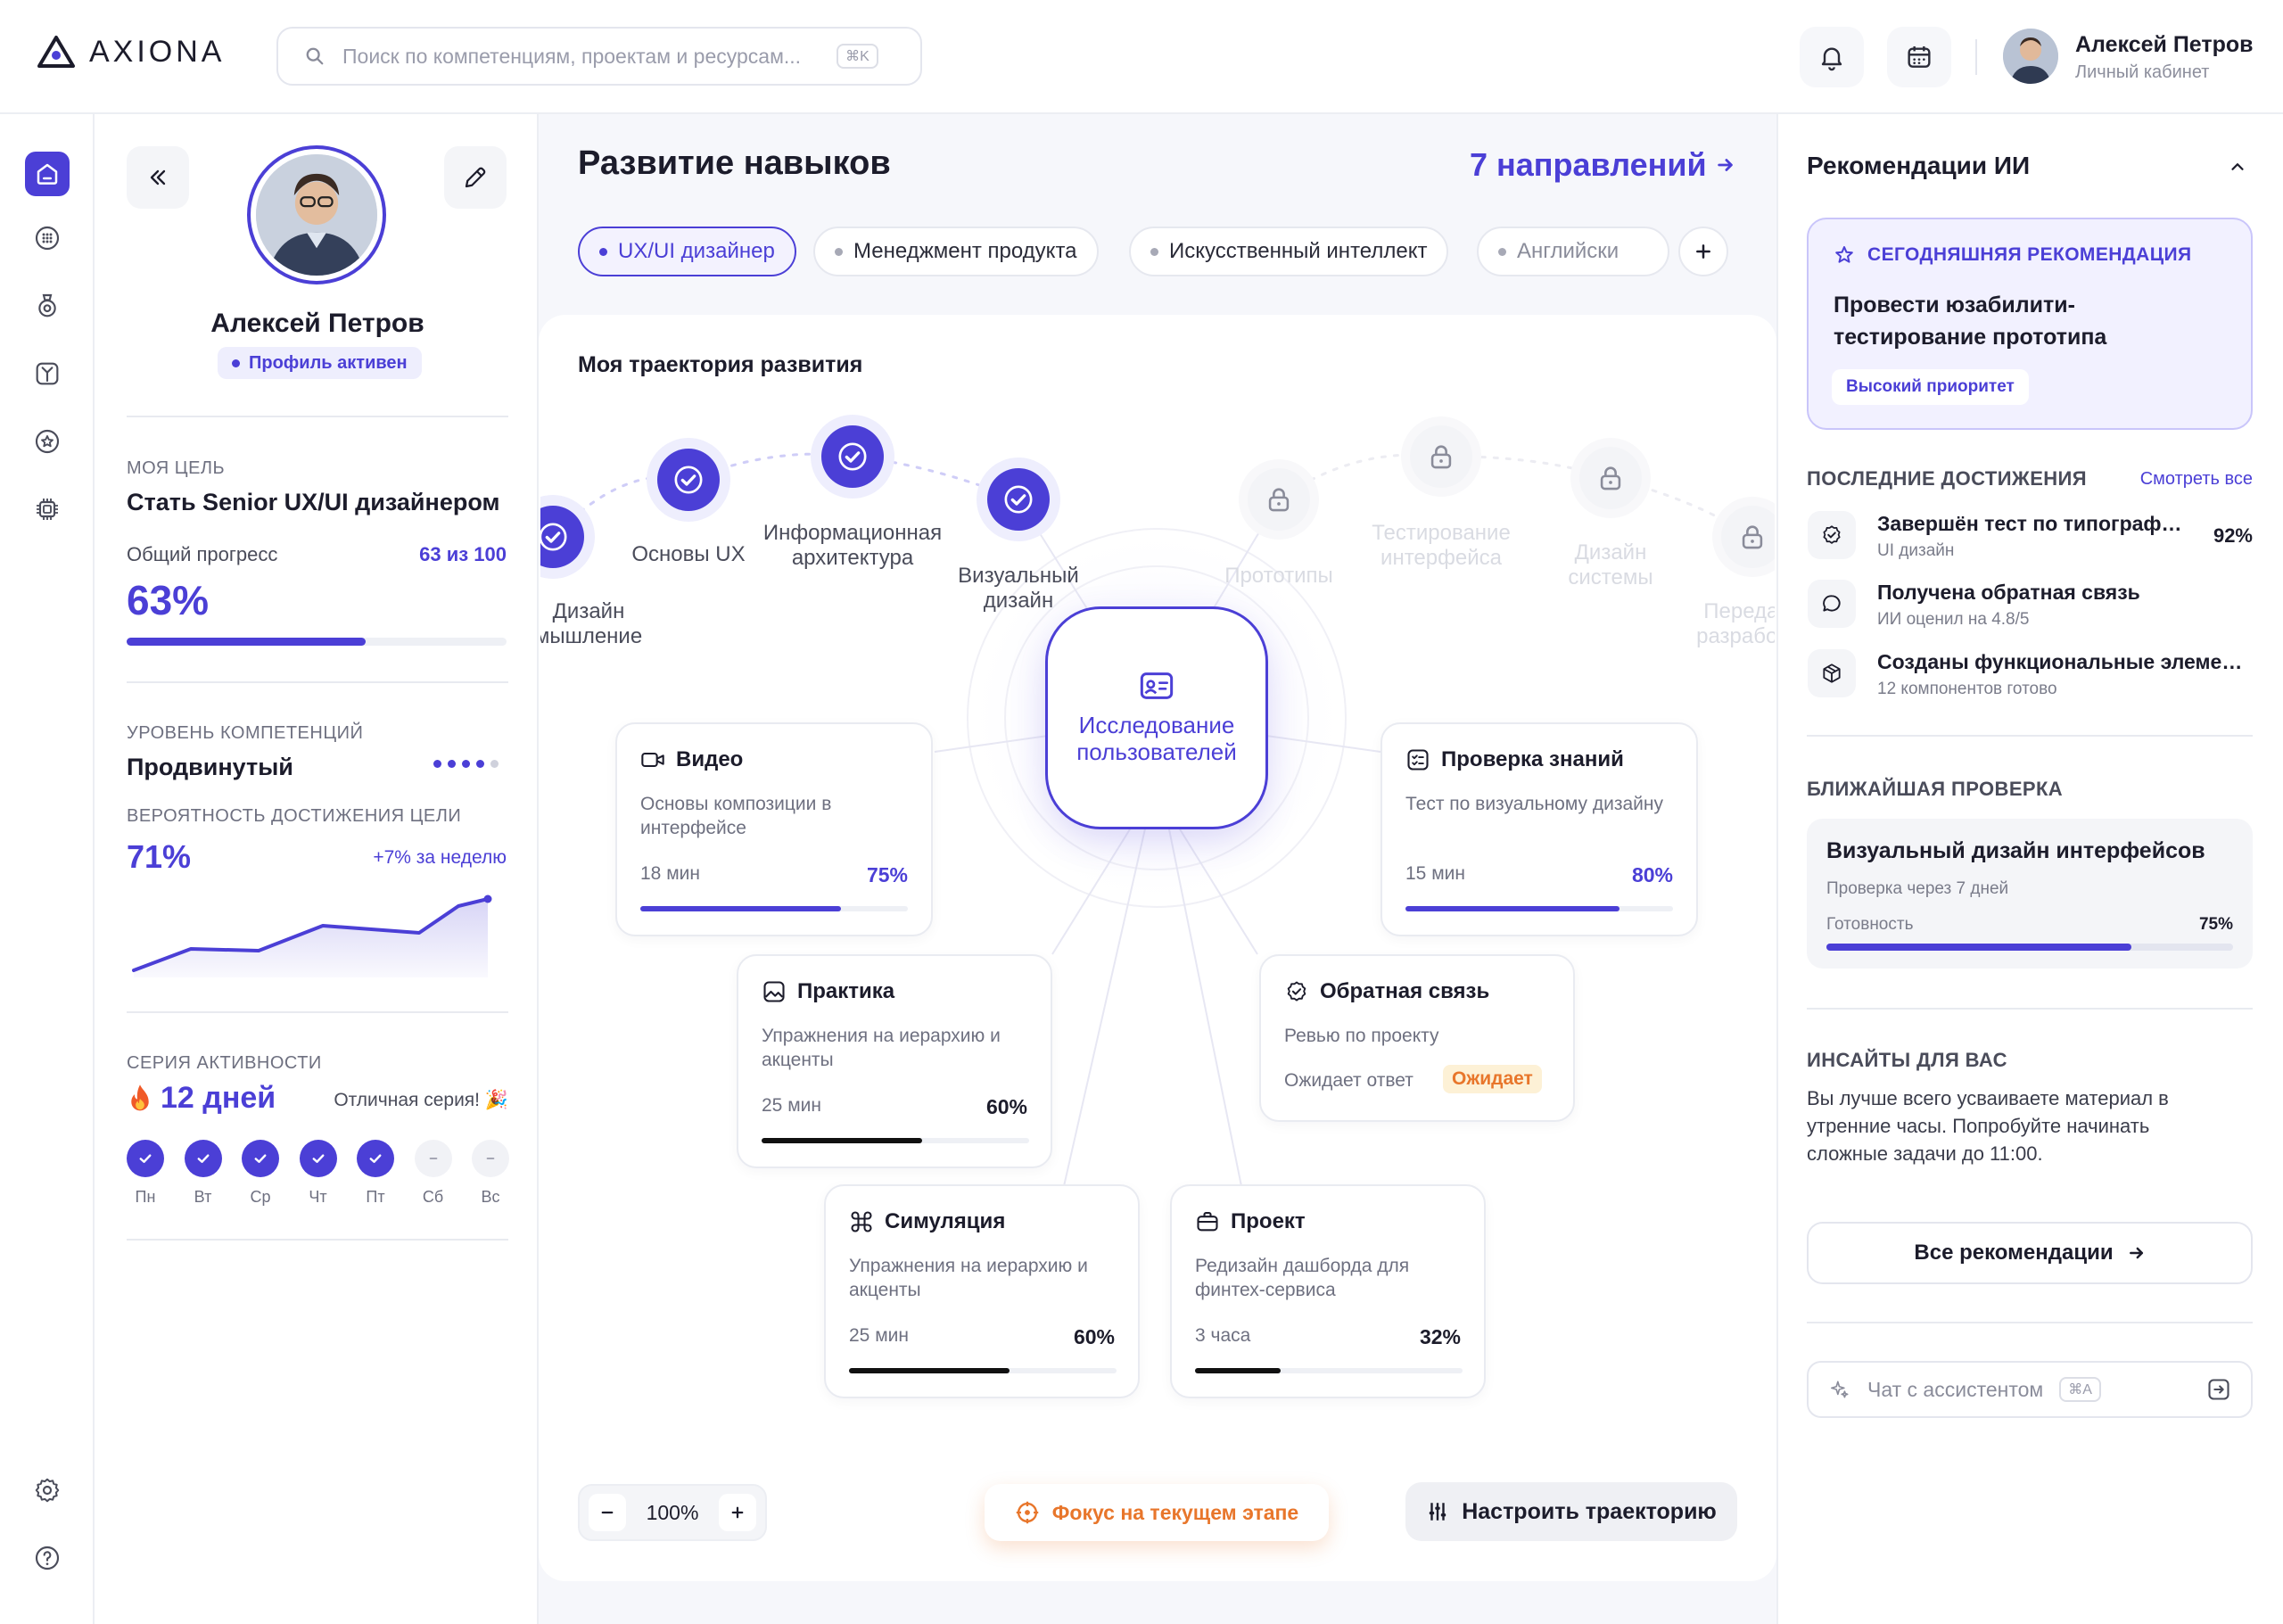 The width and height of the screenshot is (2283, 1624). Describe the element at coordinates (2237, 167) in the screenshot. I see `chevron-up-icon` at that location.